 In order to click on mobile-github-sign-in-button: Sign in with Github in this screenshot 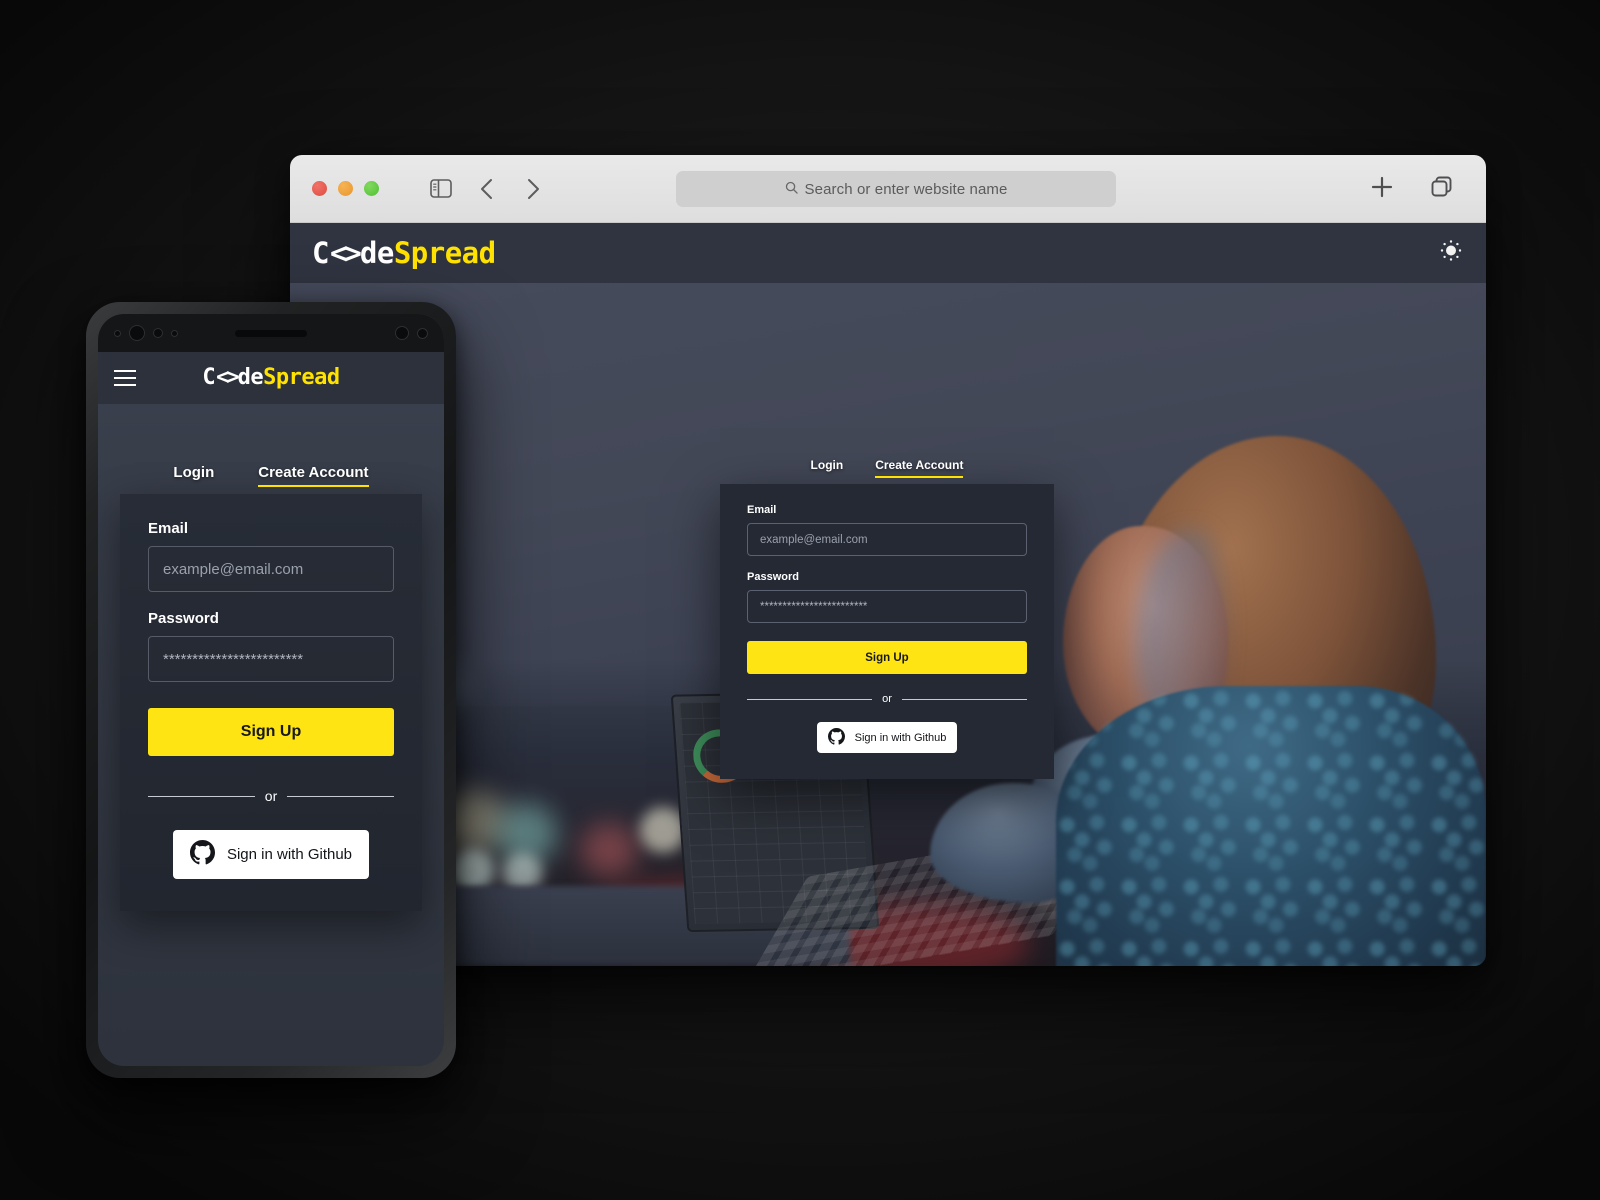, I will do `click(271, 854)`.